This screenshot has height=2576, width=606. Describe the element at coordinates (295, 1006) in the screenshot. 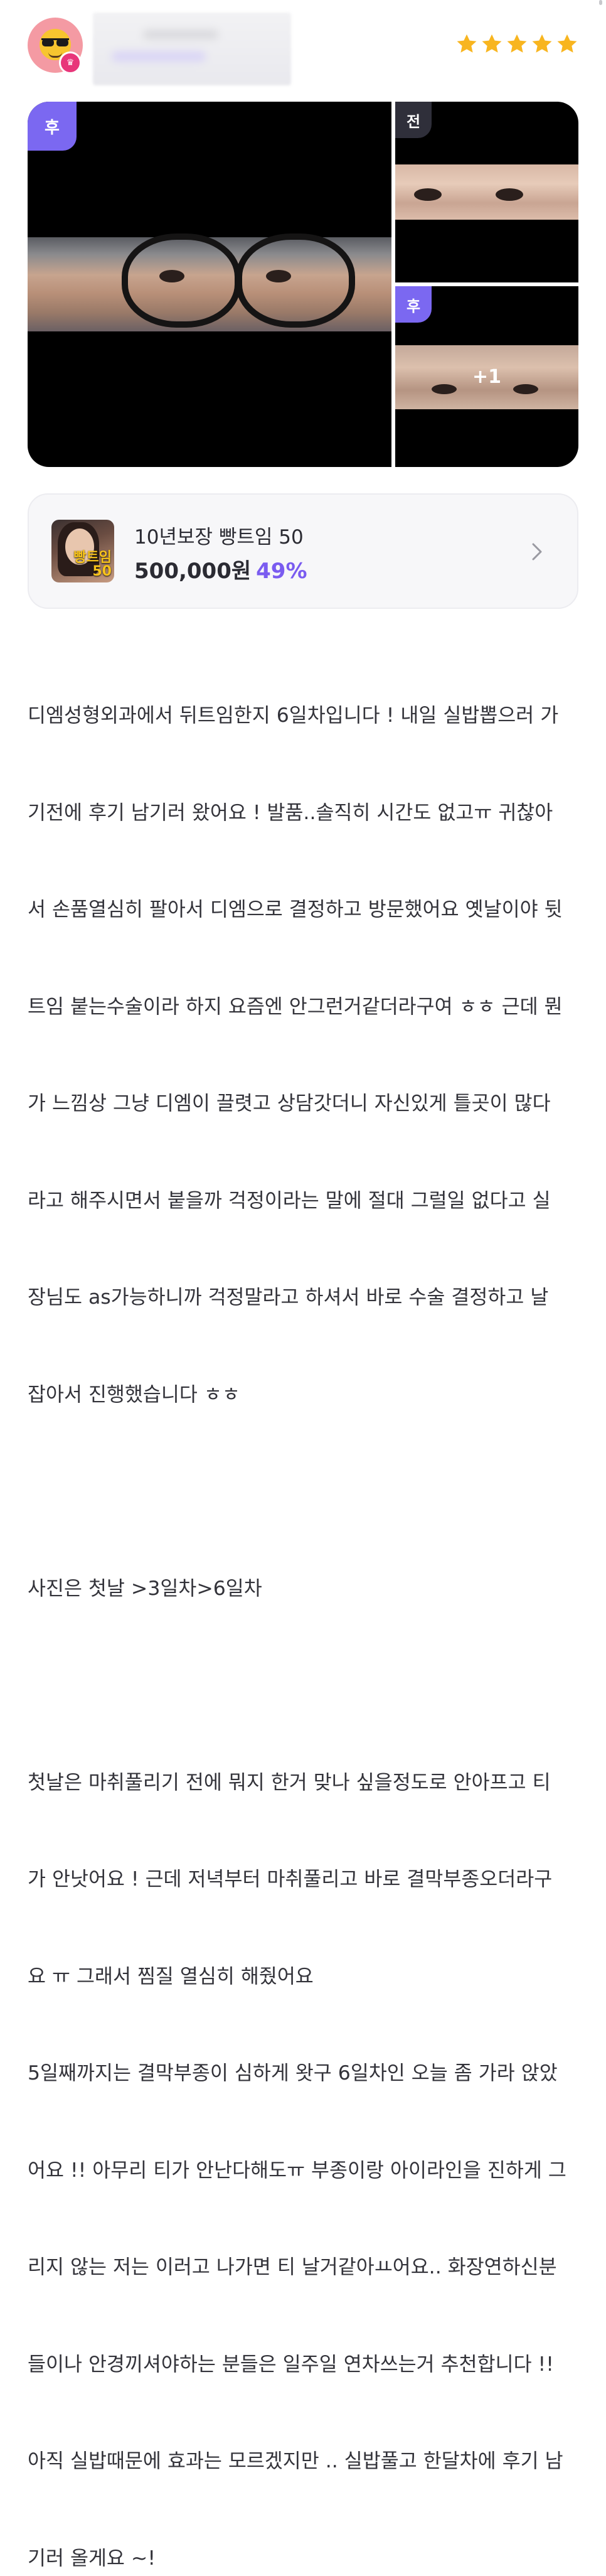

I see `review-line: 트임 붙는수술이라 하지 요즘엔 안그런거같더라구여 ㅎㅎ 근데 뭔` at that location.